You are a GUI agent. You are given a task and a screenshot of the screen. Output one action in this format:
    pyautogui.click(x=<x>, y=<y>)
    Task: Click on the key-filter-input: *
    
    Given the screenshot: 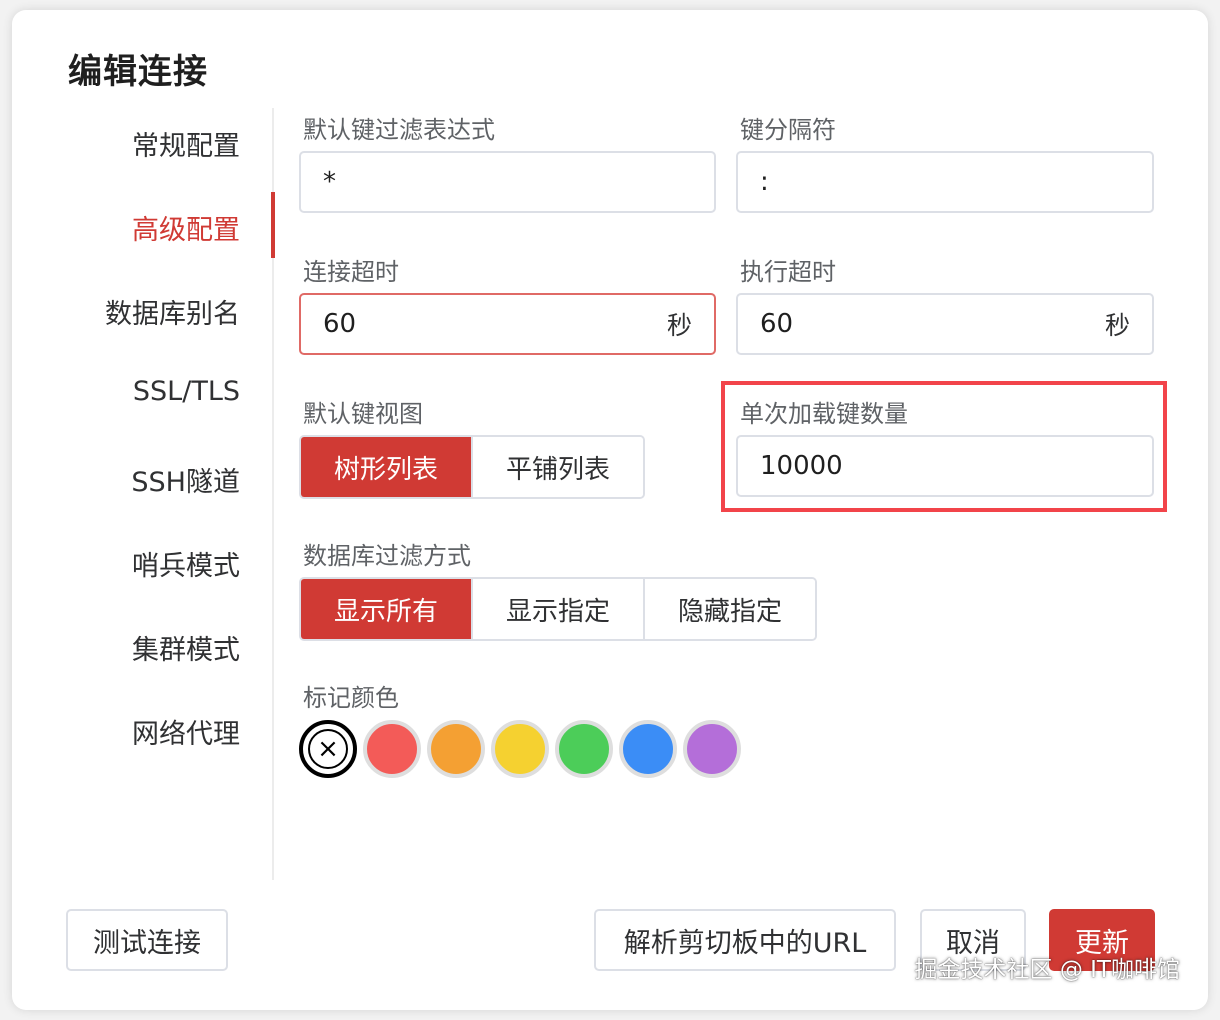 What is the action you would take?
    pyautogui.click(x=507, y=182)
    